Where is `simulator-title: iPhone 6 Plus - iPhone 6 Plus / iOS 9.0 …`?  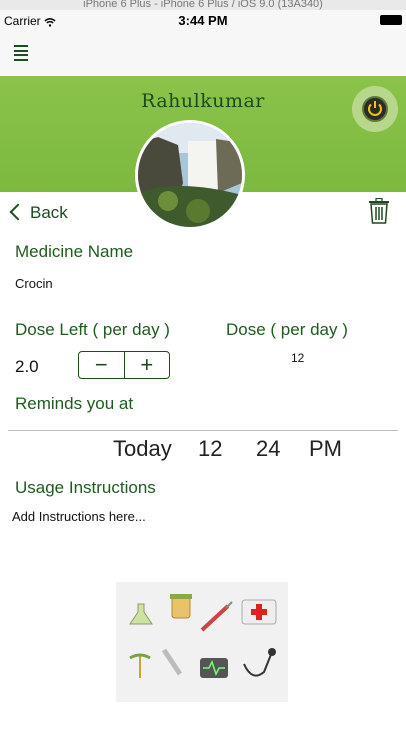
simulator-title: iPhone 6 Plus - iPhone 6 Plus / iOS 9.0 … is located at coordinates (203, 5).